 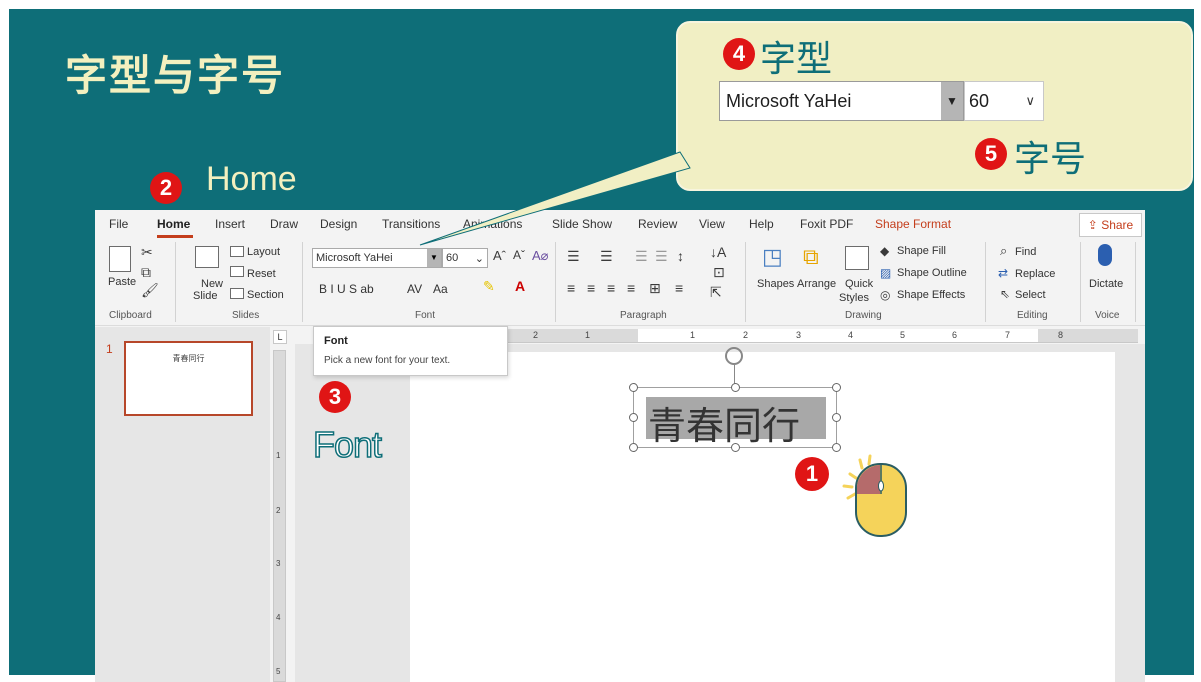 What do you see at coordinates (724, 422) in the screenshot?
I see `textbox-text: 青春同行` at bounding box center [724, 422].